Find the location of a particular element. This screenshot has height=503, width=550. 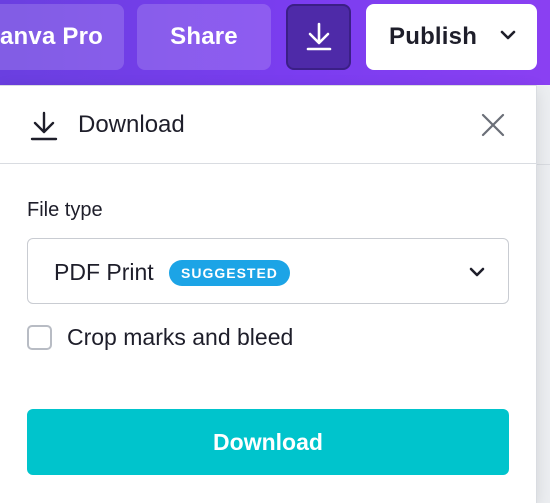

publish-button: Publish is located at coordinates (451, 37).